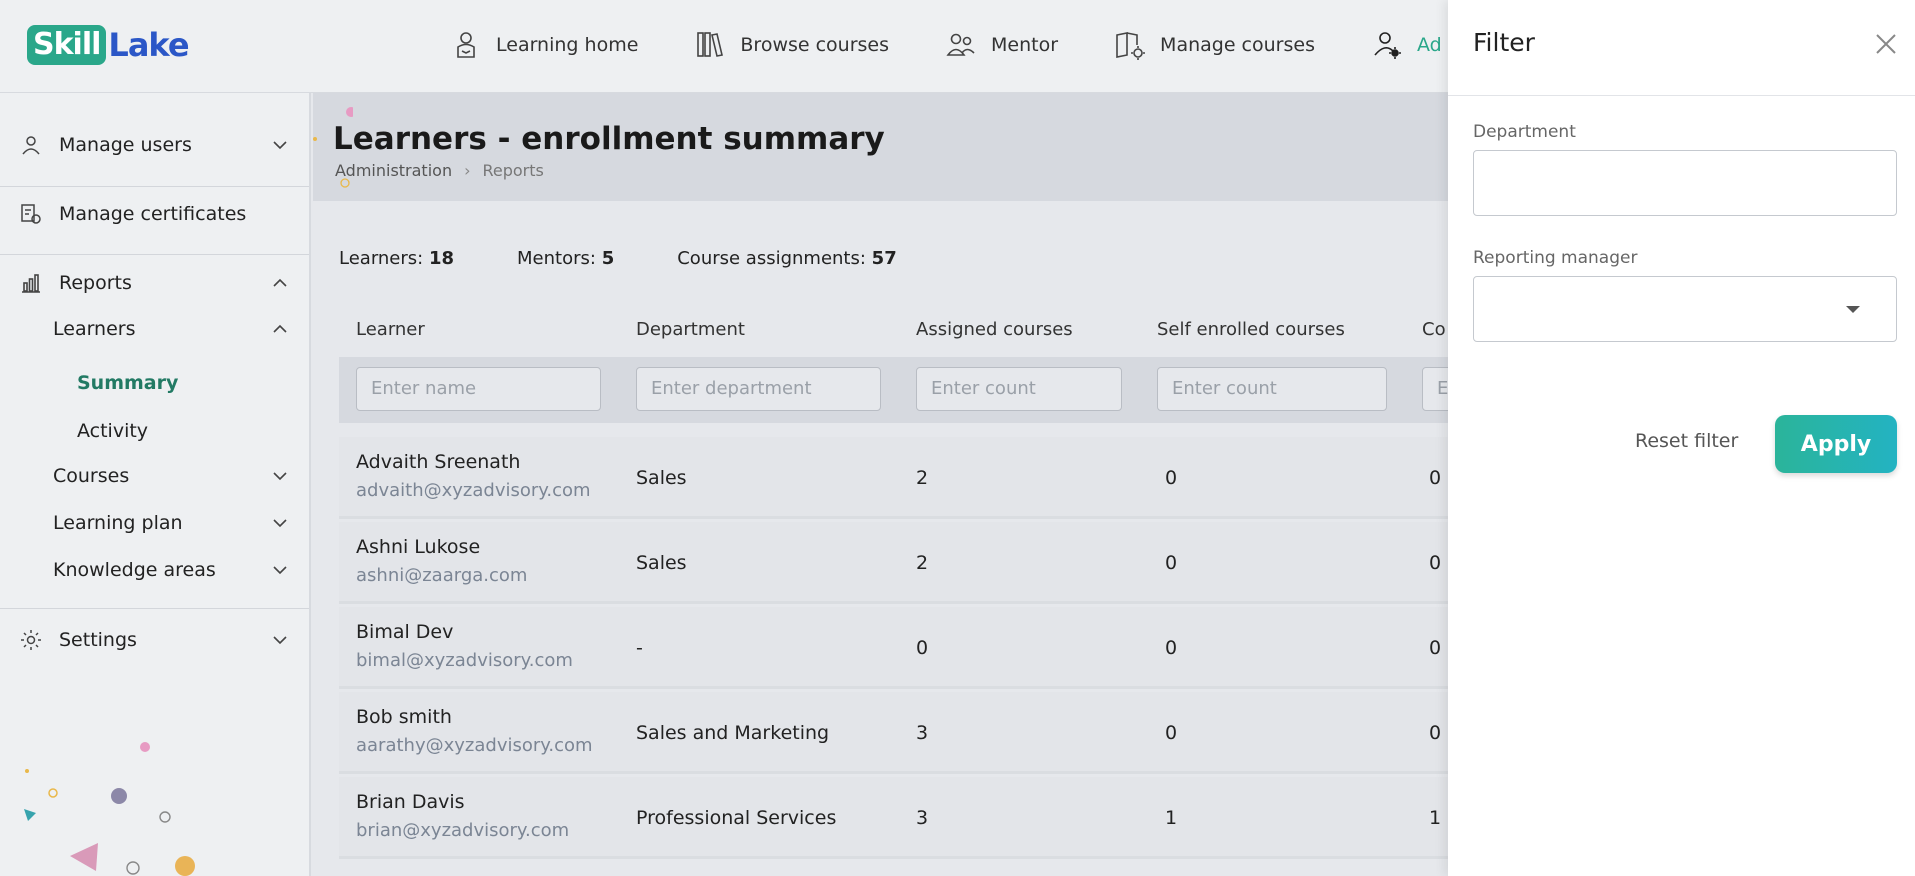 The height and width of the screenshot is (876, 1915). I want to click on skilllake-logo: Skill Lake, so click(108, 45).